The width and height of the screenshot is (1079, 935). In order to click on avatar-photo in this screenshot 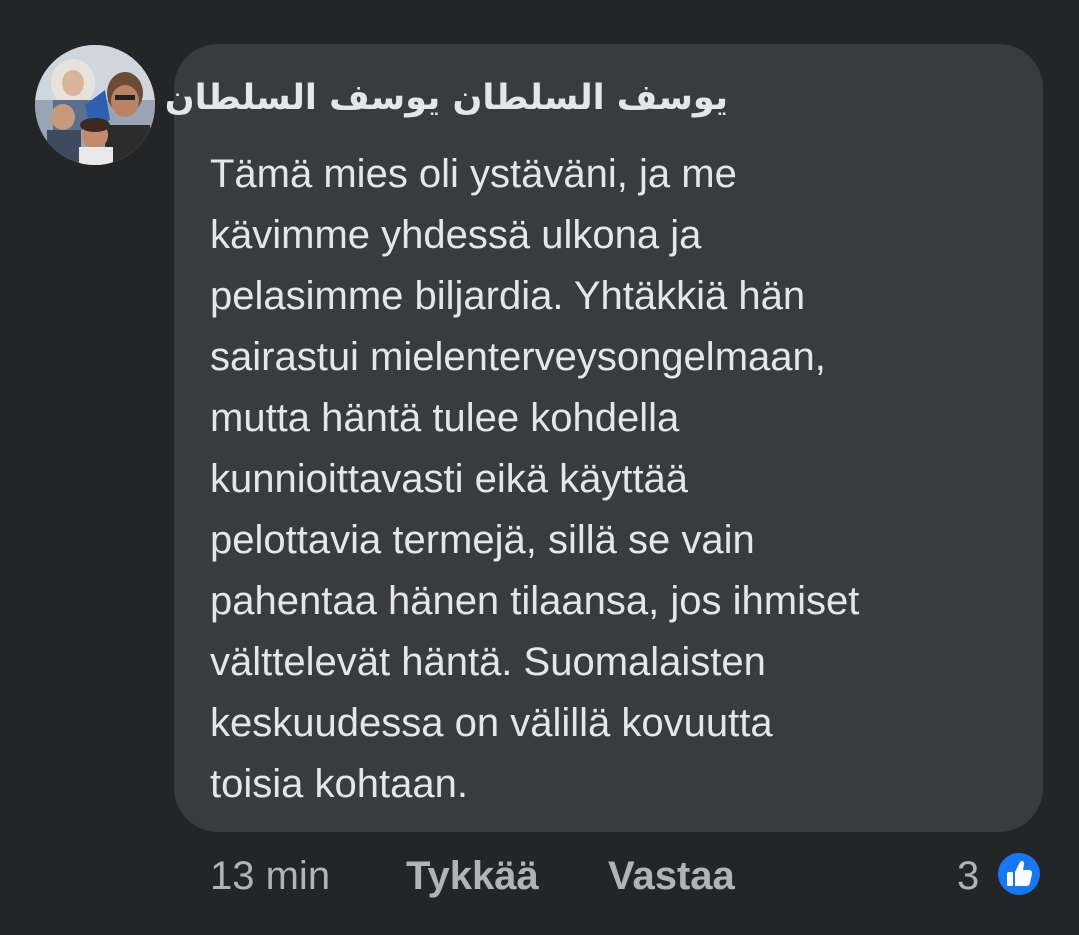, I will do `click(95, 105)`.